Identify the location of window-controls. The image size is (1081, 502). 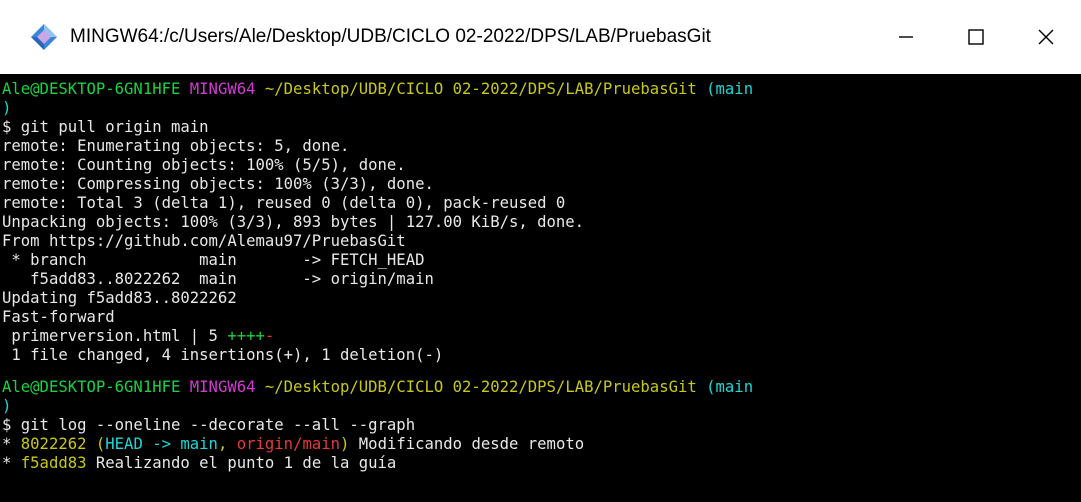
(976, 37).